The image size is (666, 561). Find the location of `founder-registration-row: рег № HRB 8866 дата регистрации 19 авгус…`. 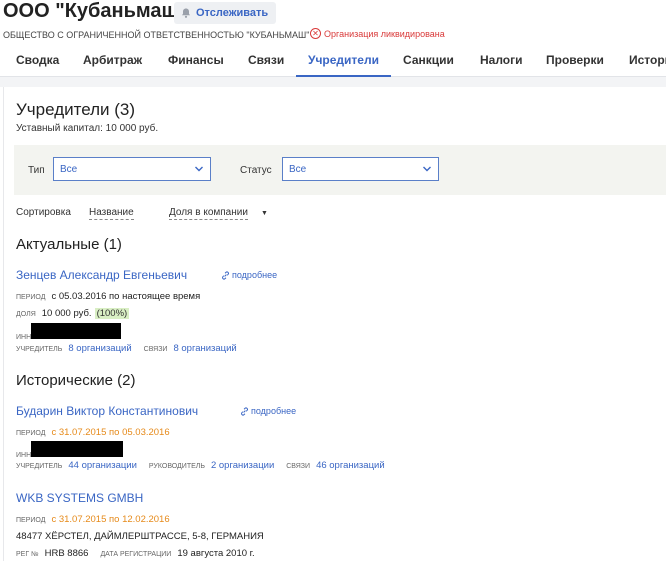

founder-registration-row: рег № HRB 8866 дата регистрации 19 авгус… is located at coordinates (135, 553).